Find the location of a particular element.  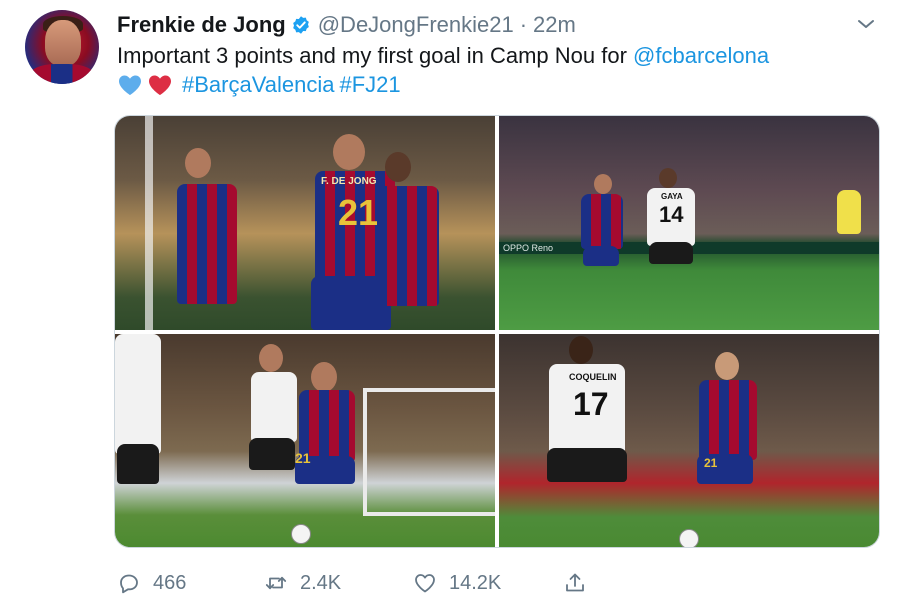

jersey-name: COQUELIN is located at coordinates (593, 377).